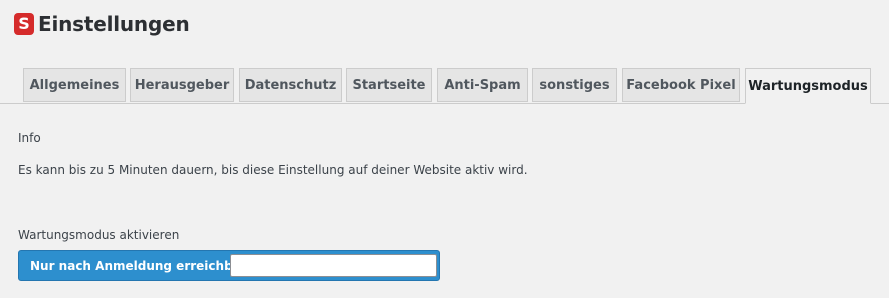 This screenshot has height=298, width=889. What do you see at coordinates (99, 235) in the screenshot?
I see `maintenance-mode-label: Wartungsmodus aktivieren` at bounding box center [99, 235].